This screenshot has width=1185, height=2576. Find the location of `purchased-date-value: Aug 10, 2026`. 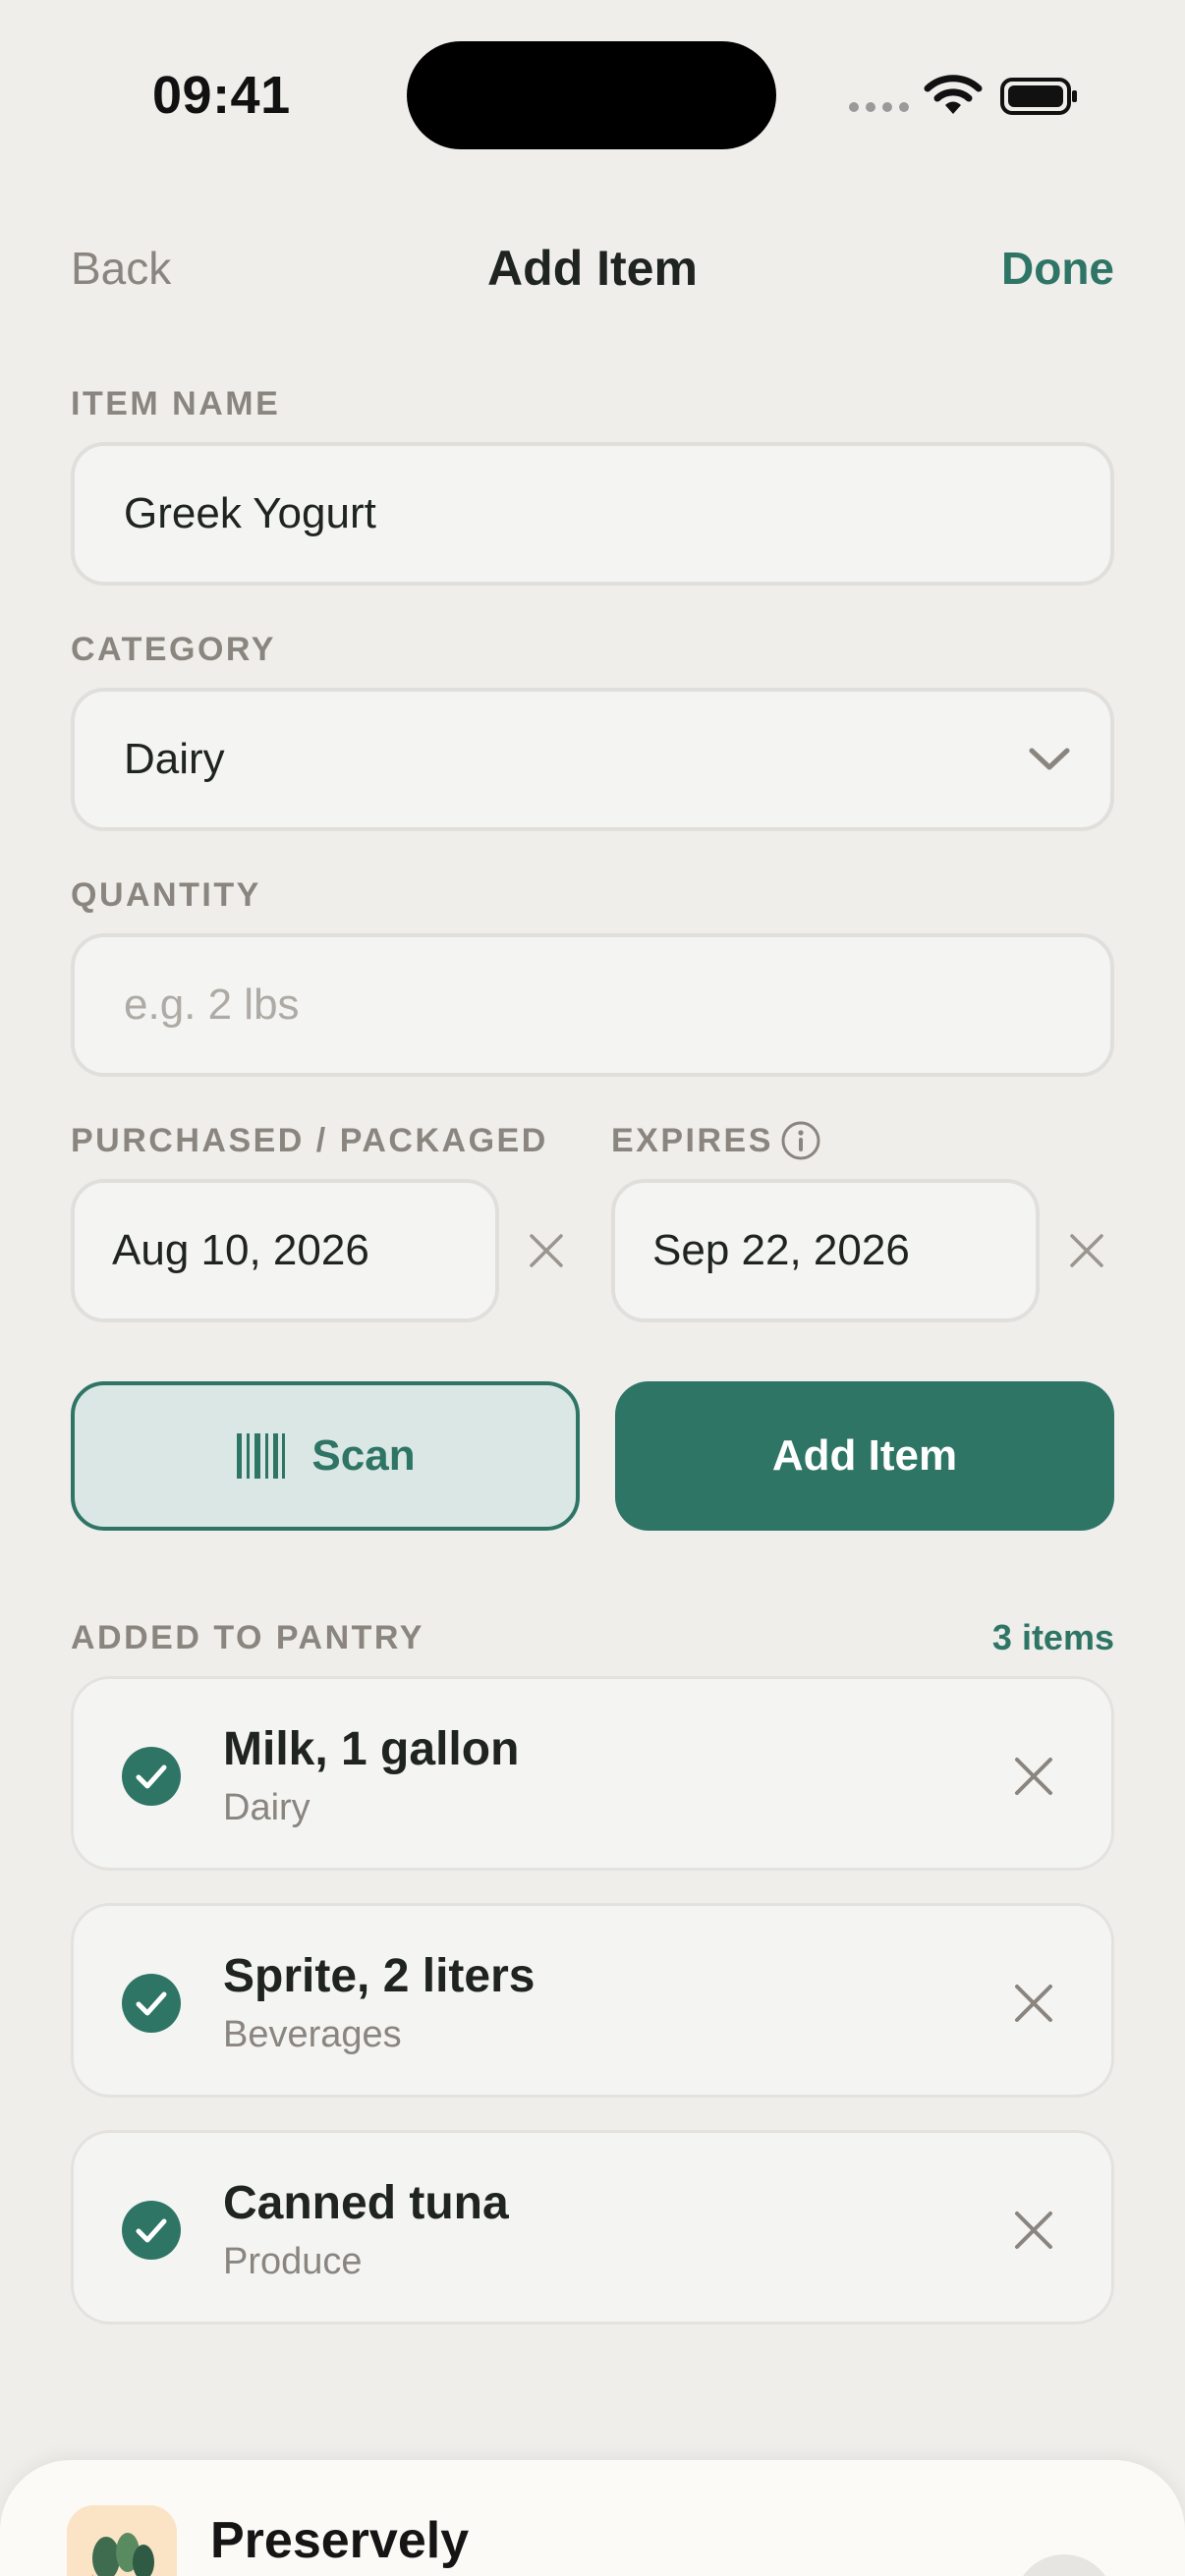

purchased-date-value: Aug 10, 2026 is located at coordinates (241, 1250).